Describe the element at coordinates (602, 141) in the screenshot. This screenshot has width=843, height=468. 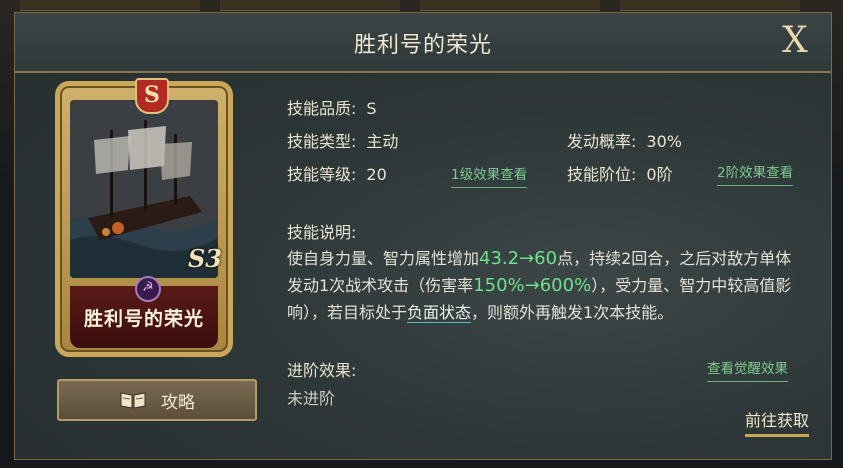
I see `probability-label: 发动概率:` at that location.